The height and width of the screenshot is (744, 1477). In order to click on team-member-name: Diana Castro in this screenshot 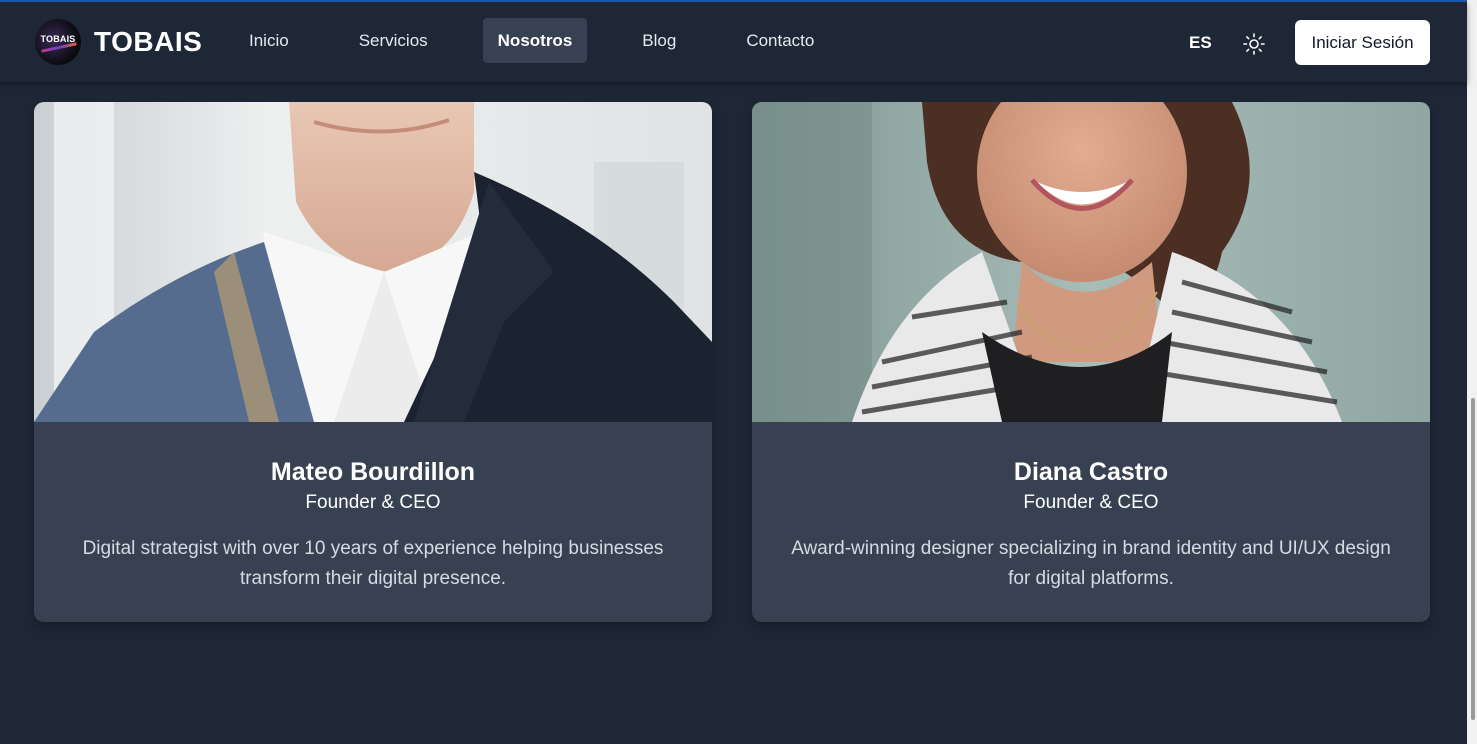, I will do `click(1091, 472)`.